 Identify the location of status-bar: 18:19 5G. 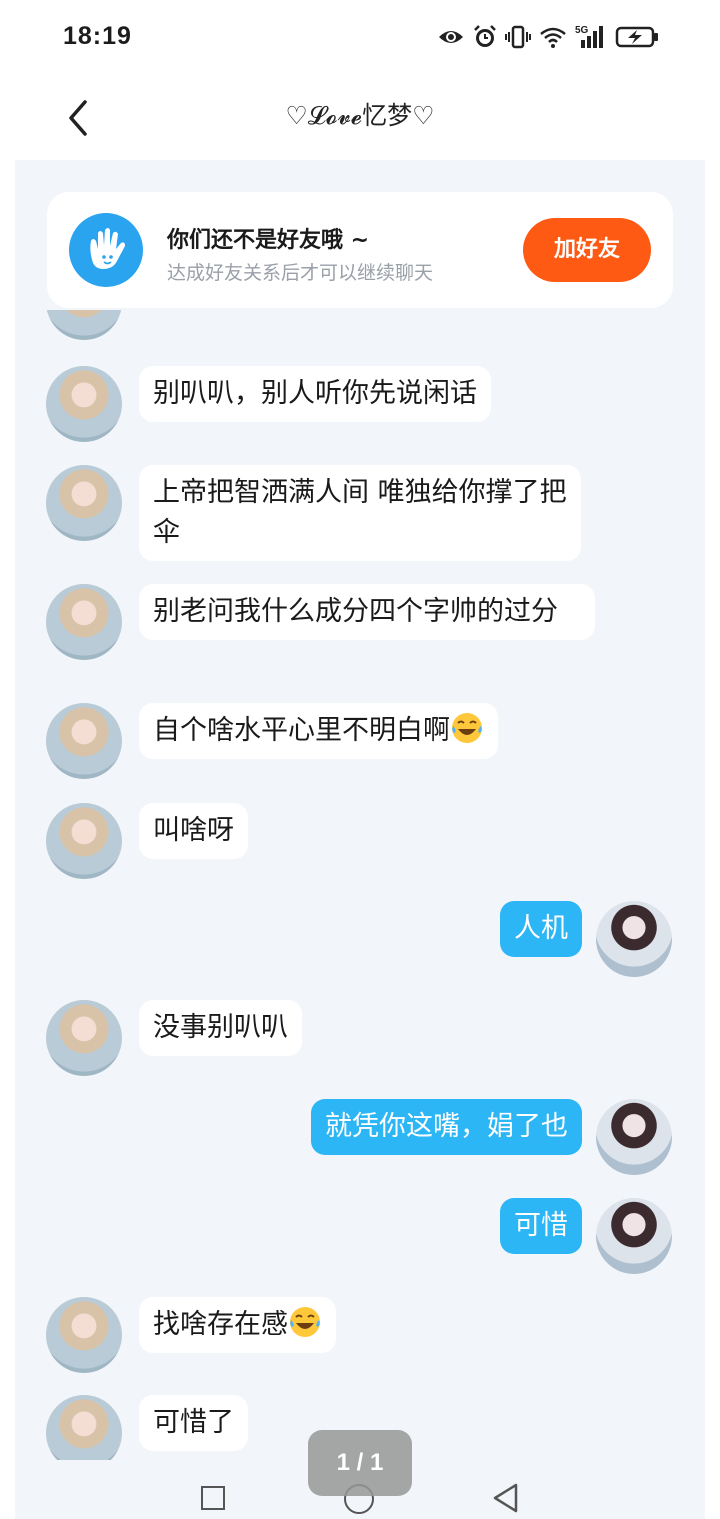
(360, 38).